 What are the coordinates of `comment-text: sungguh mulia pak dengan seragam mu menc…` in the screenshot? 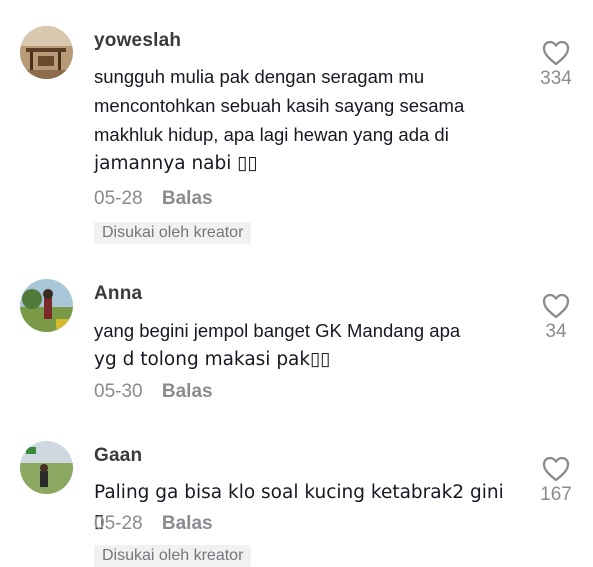 It's located at (304, 120).